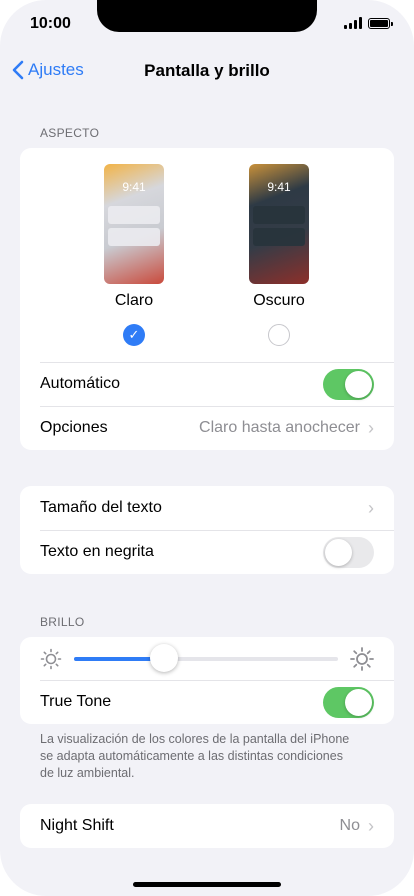 This screenshot has height=896, width=414. I want to click on sun-large-icon, so click(362, 658).